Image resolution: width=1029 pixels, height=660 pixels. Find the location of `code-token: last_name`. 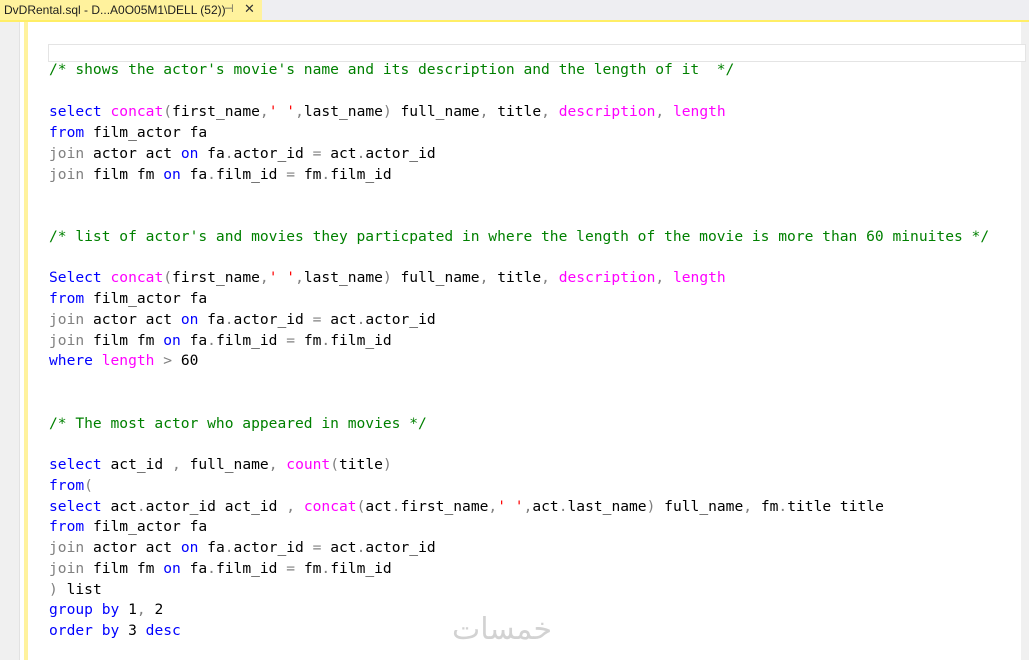

code-token: last_name is located at coordinates (343, 111).